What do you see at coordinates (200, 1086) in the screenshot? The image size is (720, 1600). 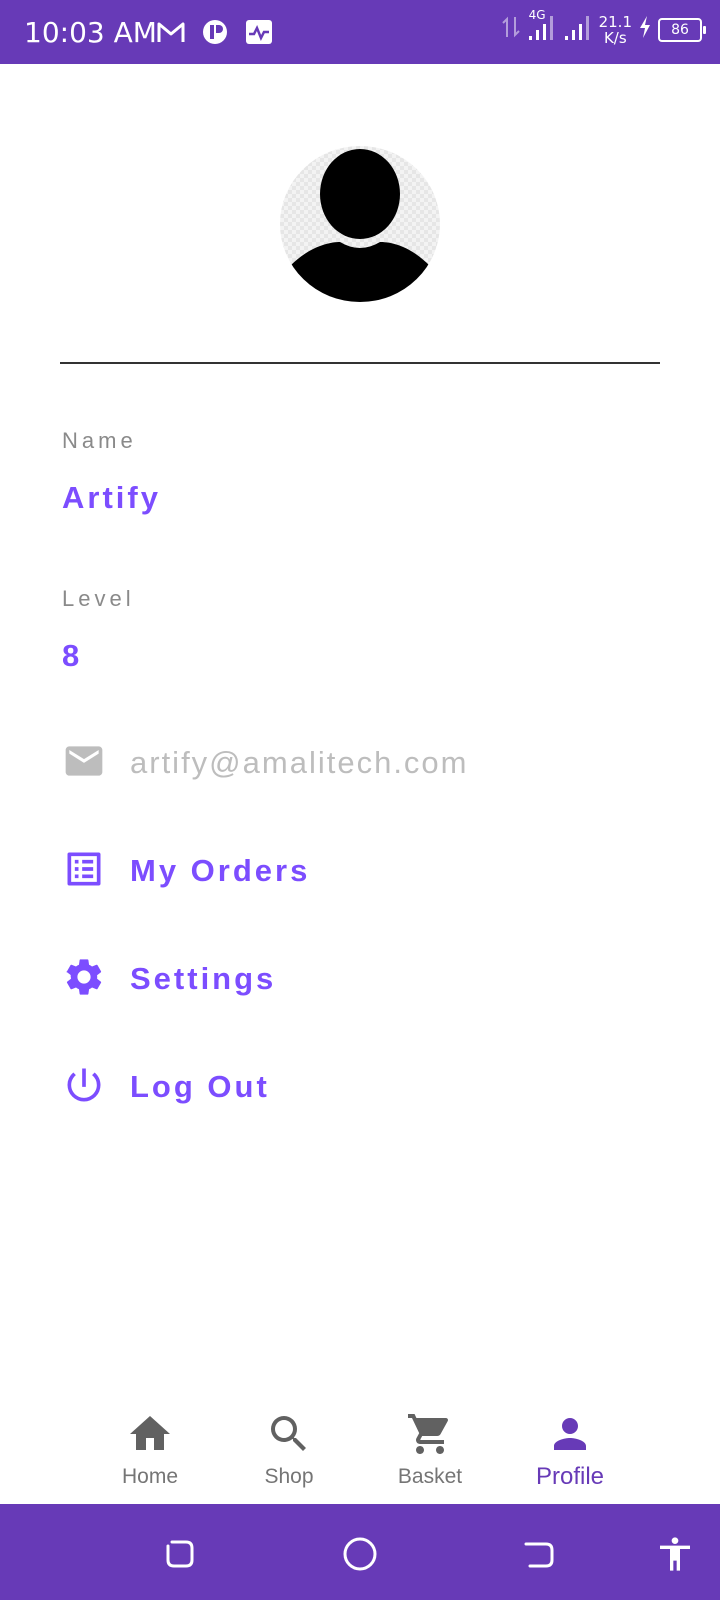 I see `logout-label: Log Out` at bounding box center [200, 1086].